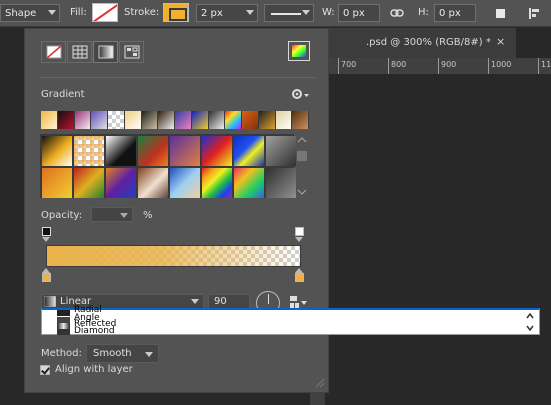  I want to click on pattern-button, so click(131, 52).